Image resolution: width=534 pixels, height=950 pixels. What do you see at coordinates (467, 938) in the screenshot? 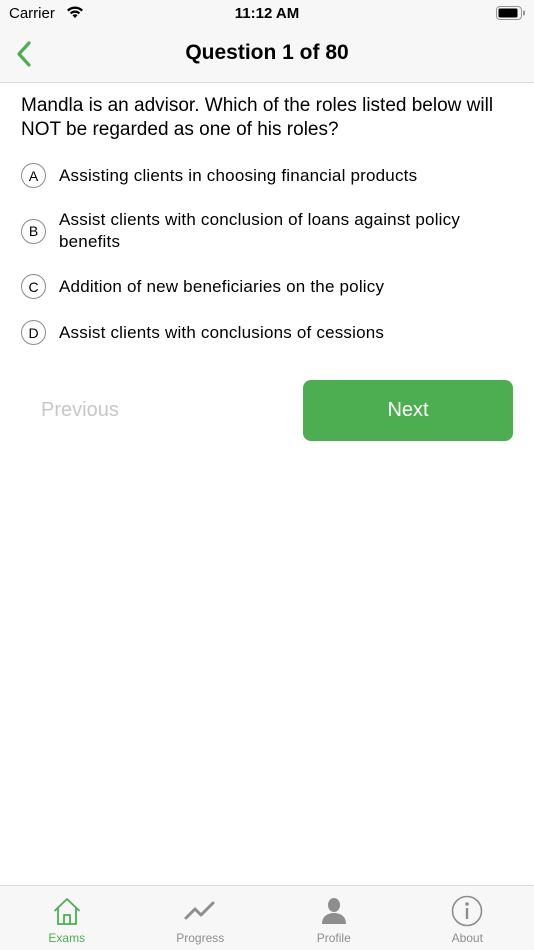
I see `tab-label: About` at bounding box center [467, 938].